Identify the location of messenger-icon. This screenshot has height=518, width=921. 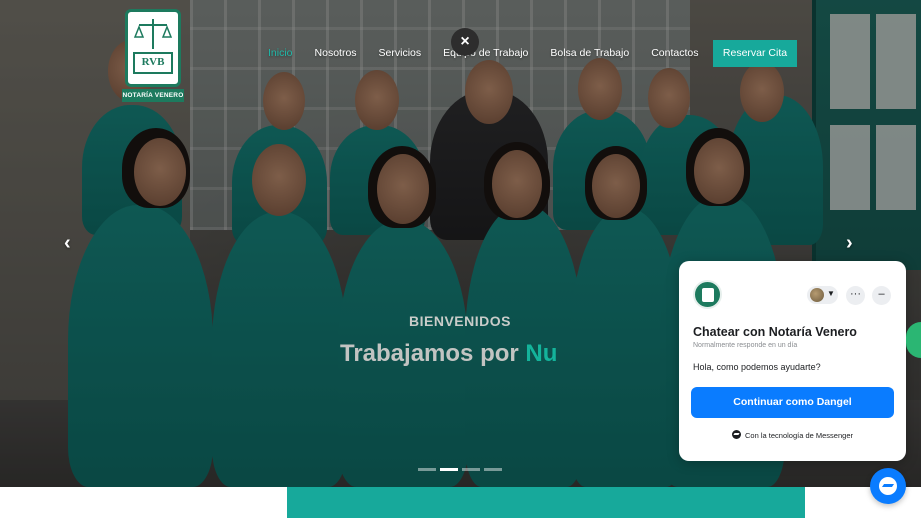
(736, 434).